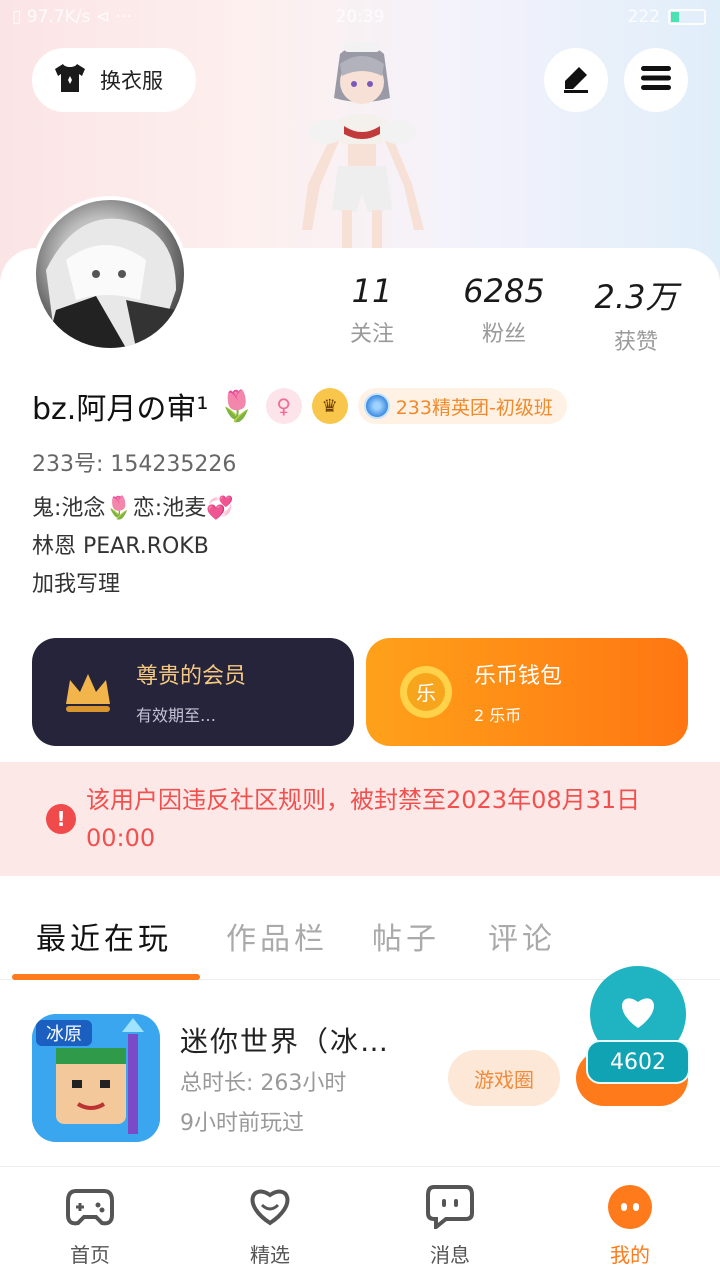  I want to click on clock: 20:39, so click(360, 17).